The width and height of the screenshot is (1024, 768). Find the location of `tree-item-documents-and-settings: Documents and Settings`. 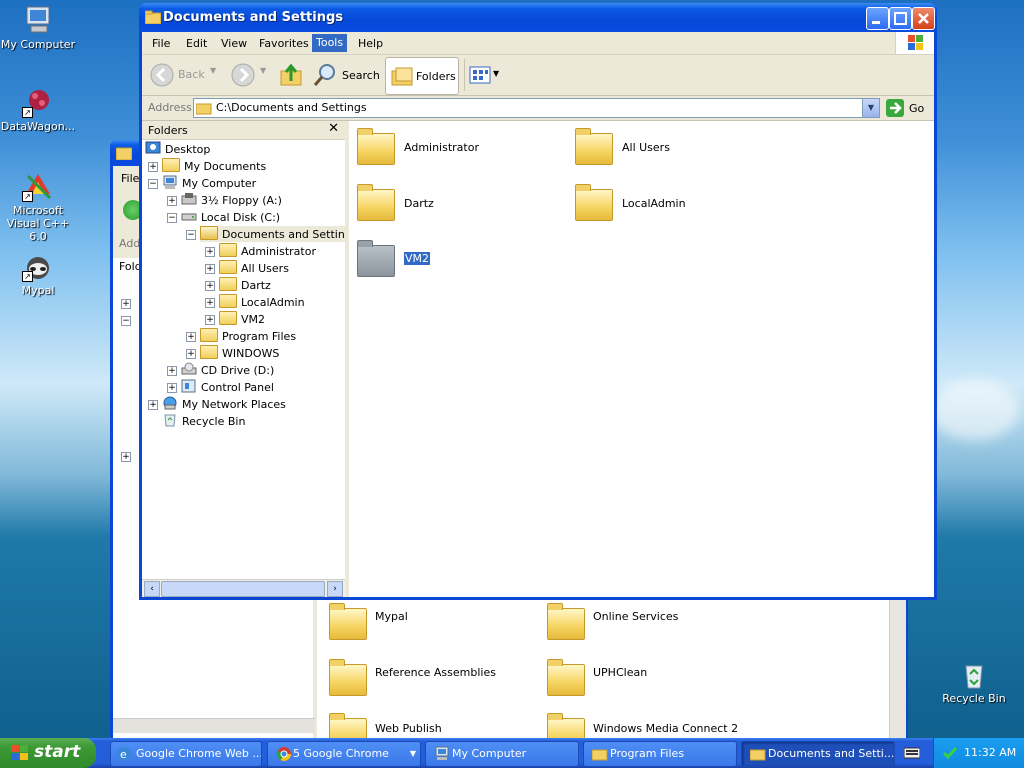

tree-item-documents-and-settings: Documents and Settings is located at coordinates (280, 234).